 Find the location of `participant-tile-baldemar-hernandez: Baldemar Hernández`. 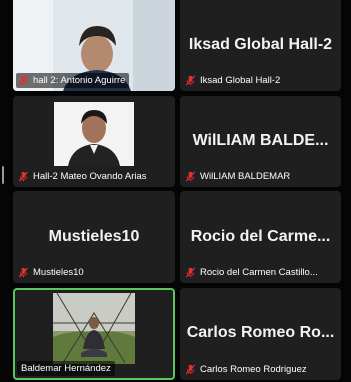

participant-tile-baldemar-hernandez: Baldemar Hernández is located at coordinates (94, 334).